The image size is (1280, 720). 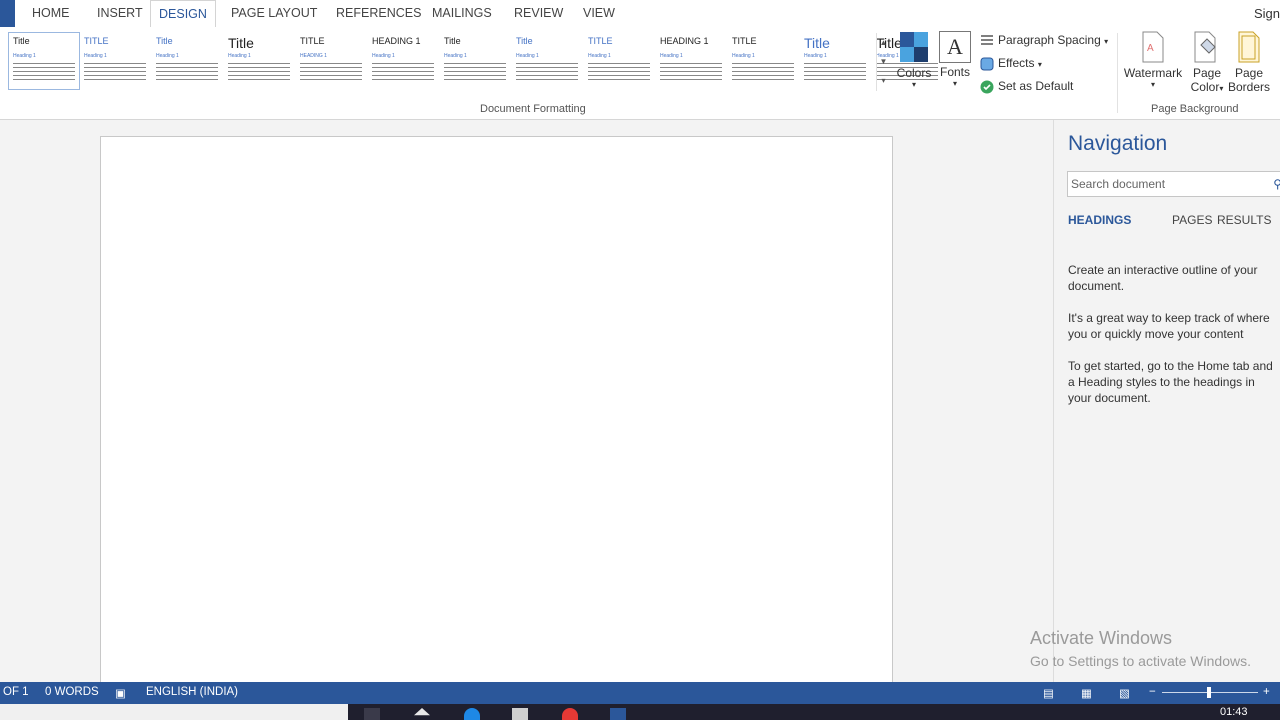 I want to click on colors-icon, so click(x=914, y=47).